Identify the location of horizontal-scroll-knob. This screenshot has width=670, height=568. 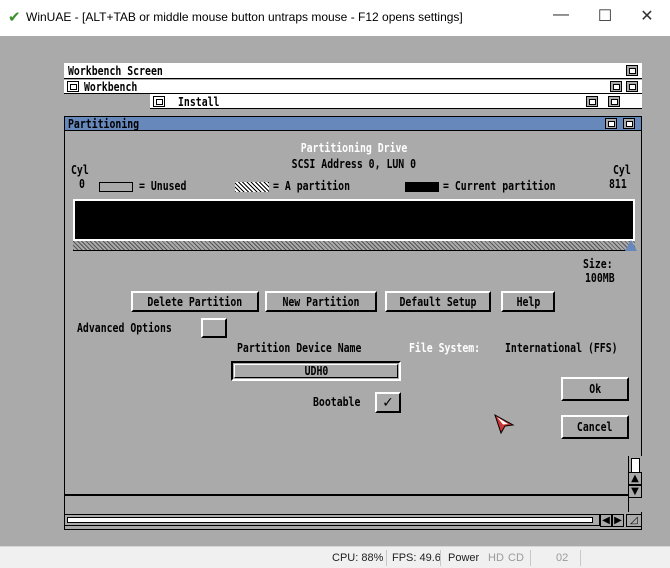
(330, 520).